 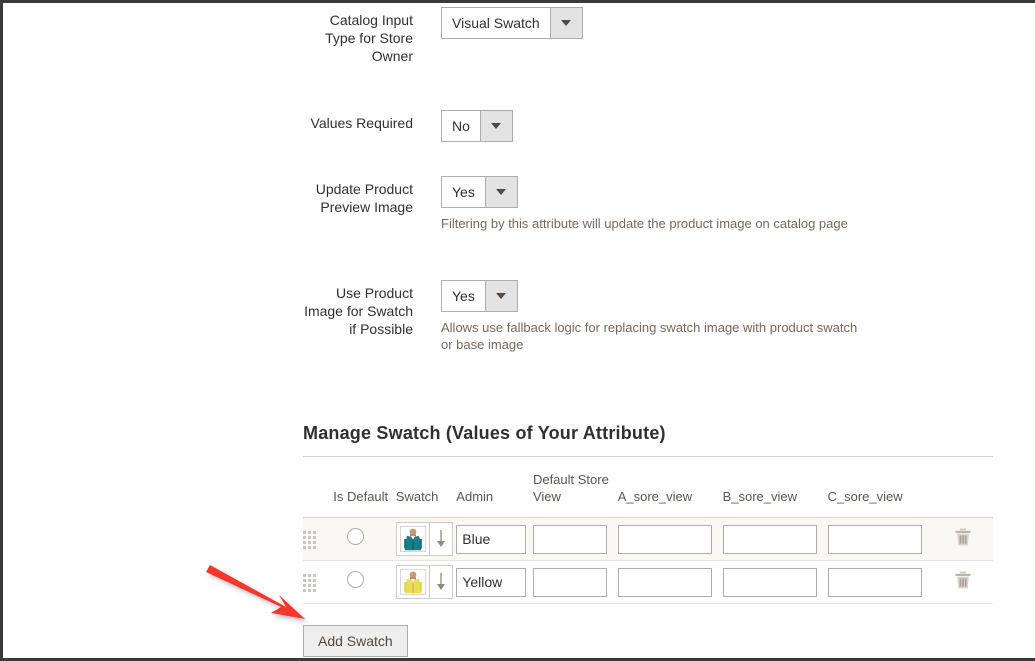 I want to click on column-header-is-default: Is Default, so click(x=364, y=487).